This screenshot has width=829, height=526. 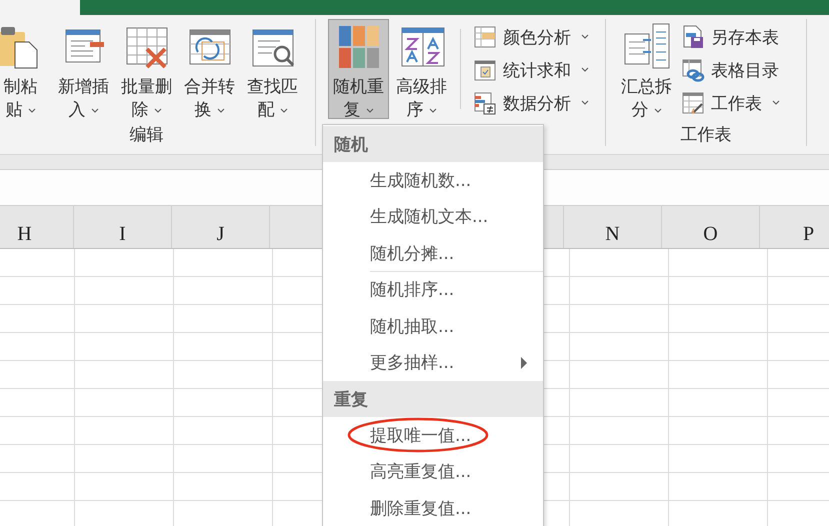 What do you see at coordinates (531, 103) in the screenshot?
I see `ribbon-button: 数据分析` at bounding box center [531, 103].